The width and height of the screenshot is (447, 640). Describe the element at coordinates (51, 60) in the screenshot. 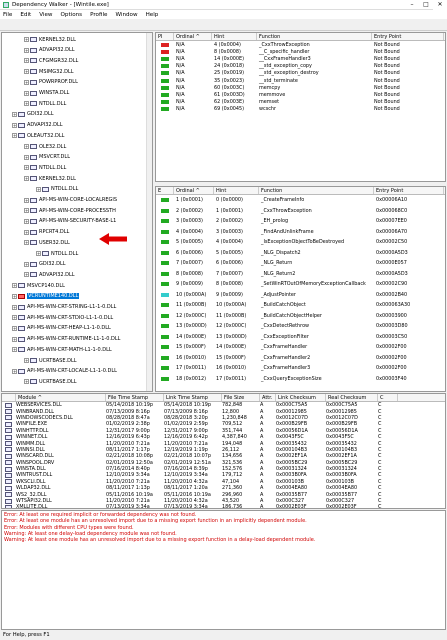

I see `tree-item: + CFGMGR32.DLL` at that location.